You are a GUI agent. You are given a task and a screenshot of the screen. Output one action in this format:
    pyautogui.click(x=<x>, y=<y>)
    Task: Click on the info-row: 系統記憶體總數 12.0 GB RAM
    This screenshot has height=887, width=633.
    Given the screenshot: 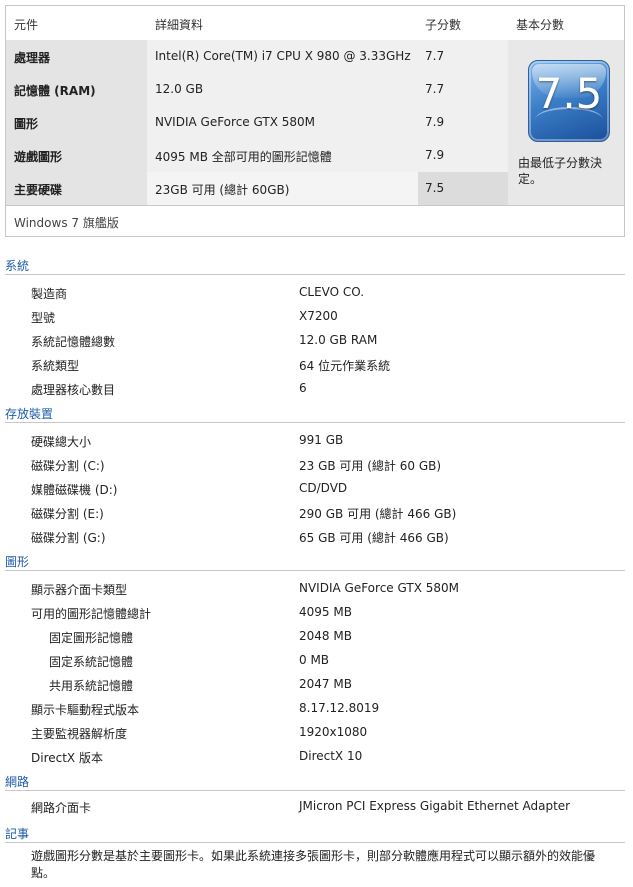 What is the action you would take?
    pyautogui.click(x=315, y=341)
    